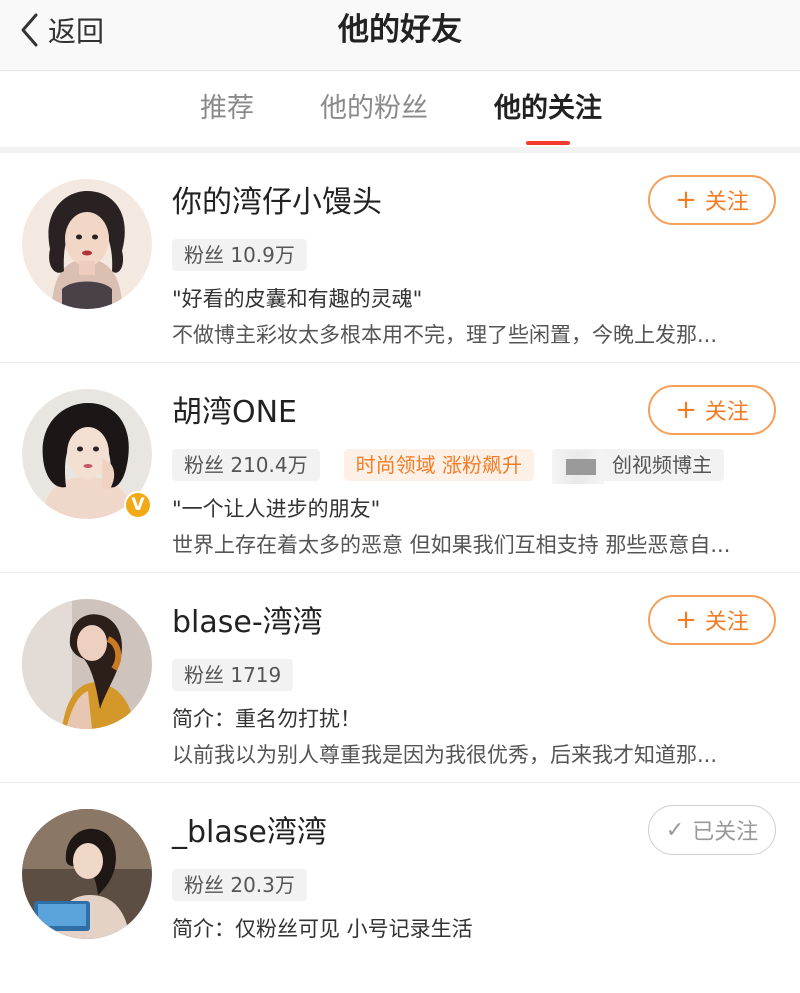  I want to click on role-badge-label: 创视频博主, so click(661, 465).